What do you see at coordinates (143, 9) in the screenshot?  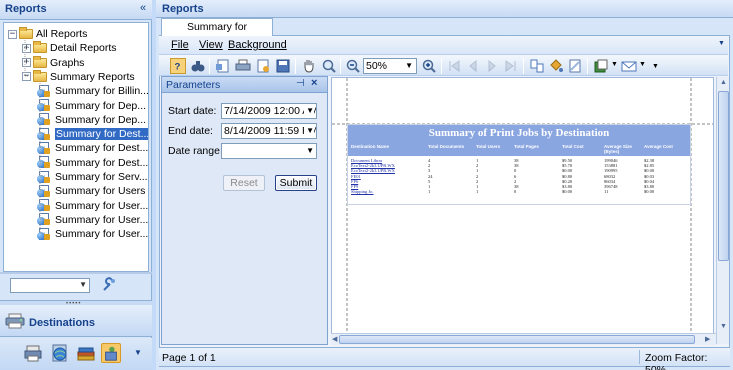 I see `collapse-pane-button: «` at bounding box center [143, 9].